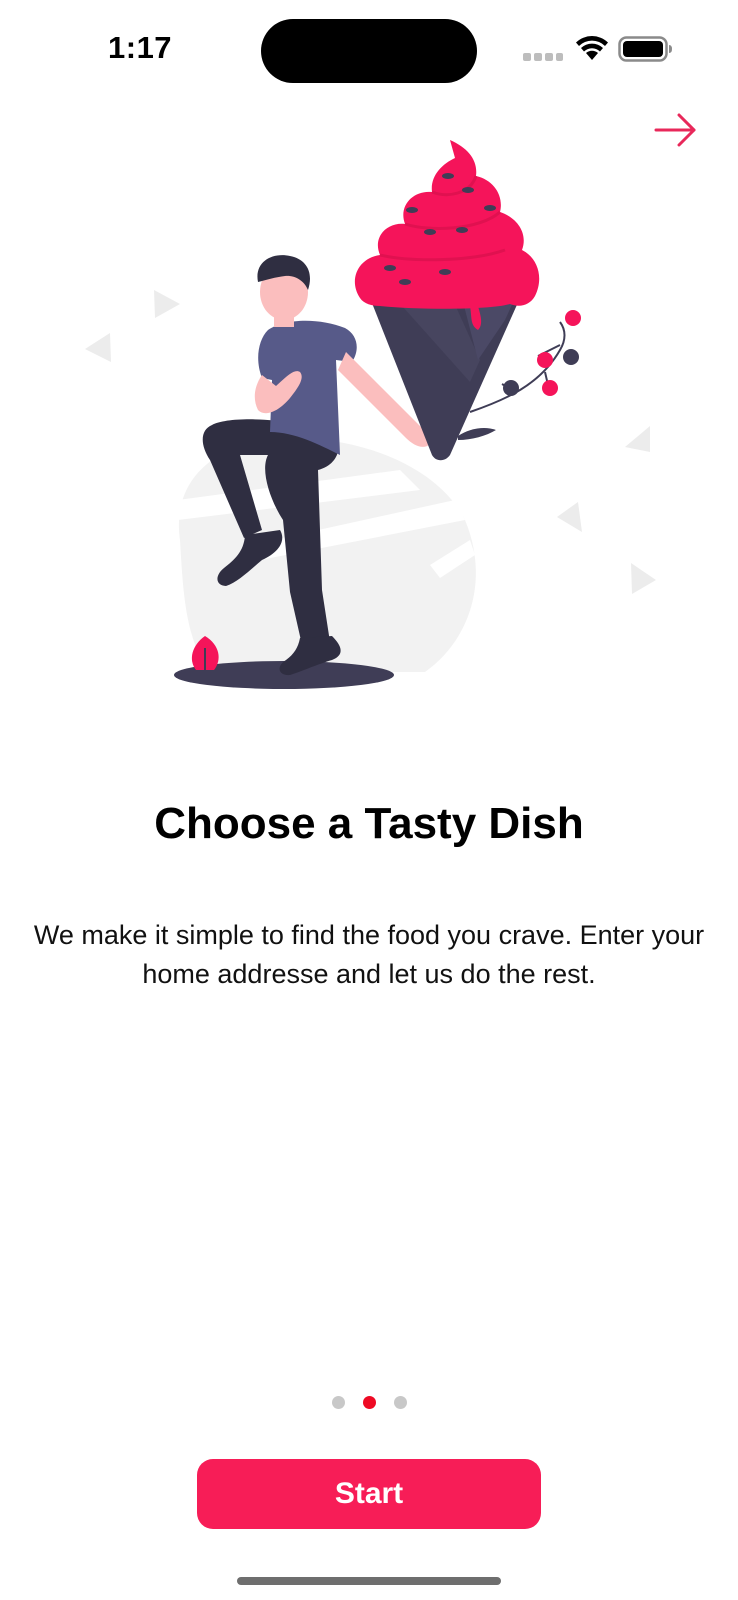  I want to click on onboarding-title: Choose a Tasty Dish, so click(369, 823).